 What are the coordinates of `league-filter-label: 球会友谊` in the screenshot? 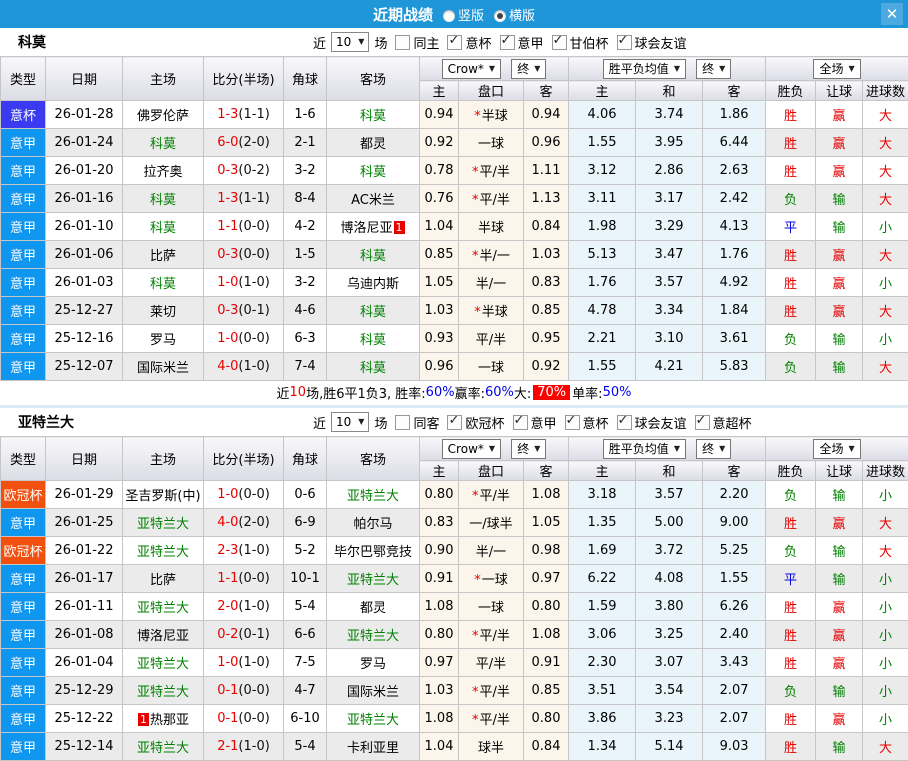 It's located at (661, 42).